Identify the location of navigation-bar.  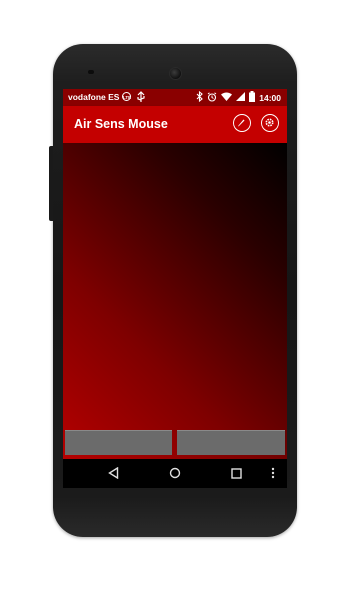
(175, 473).